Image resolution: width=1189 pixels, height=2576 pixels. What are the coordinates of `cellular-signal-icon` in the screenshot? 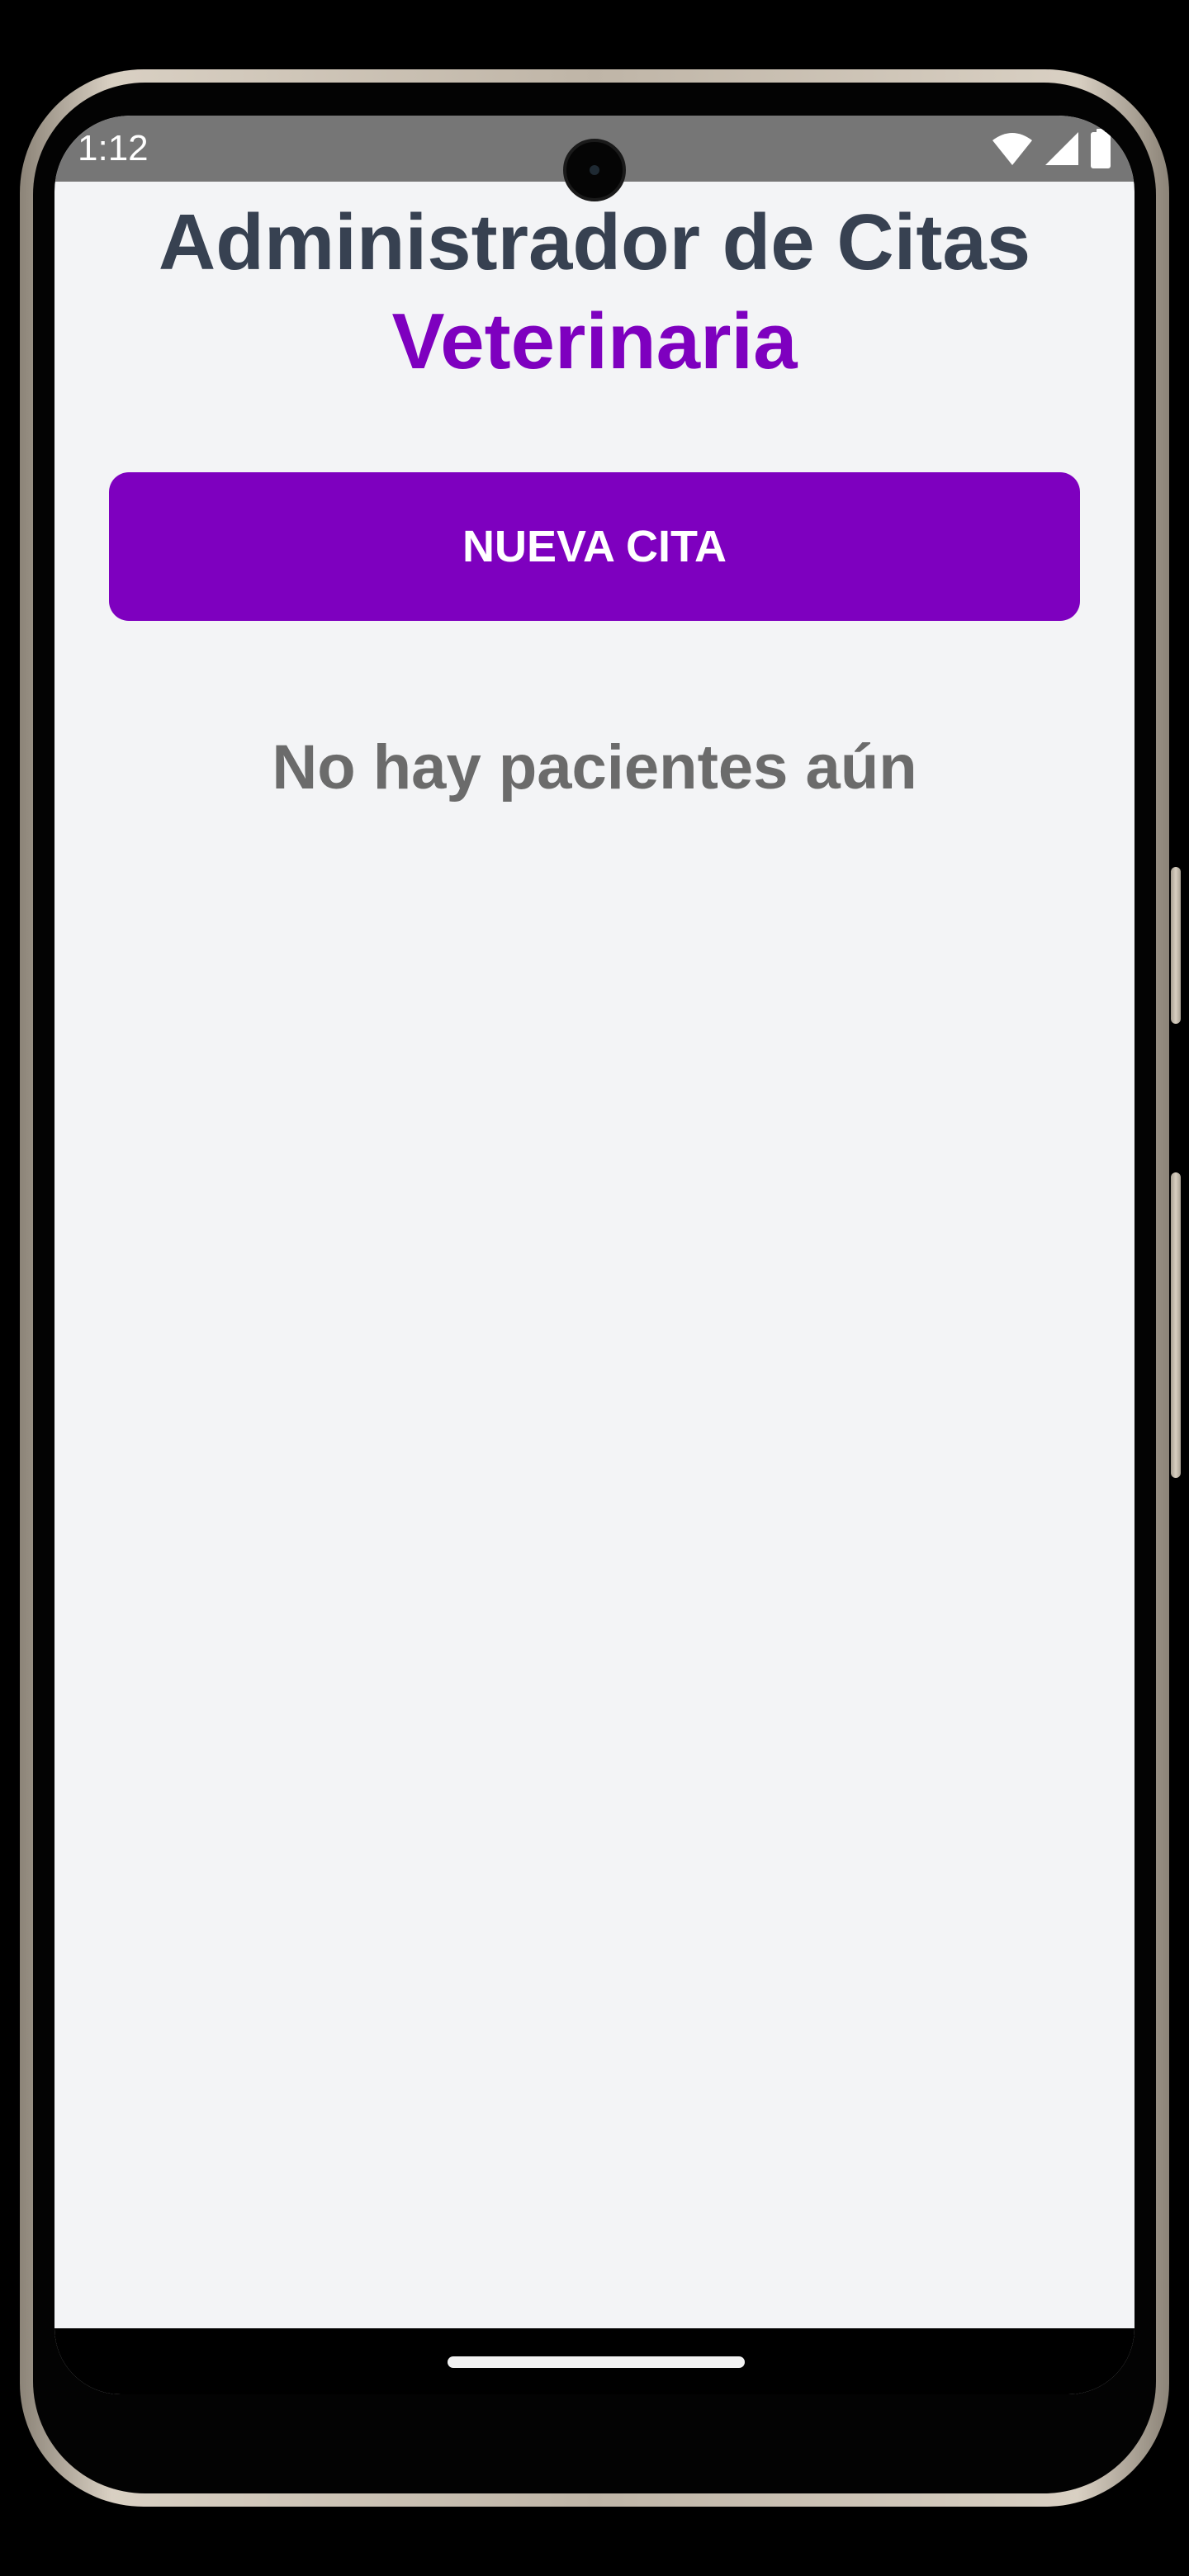 It's located at (1062, 148).